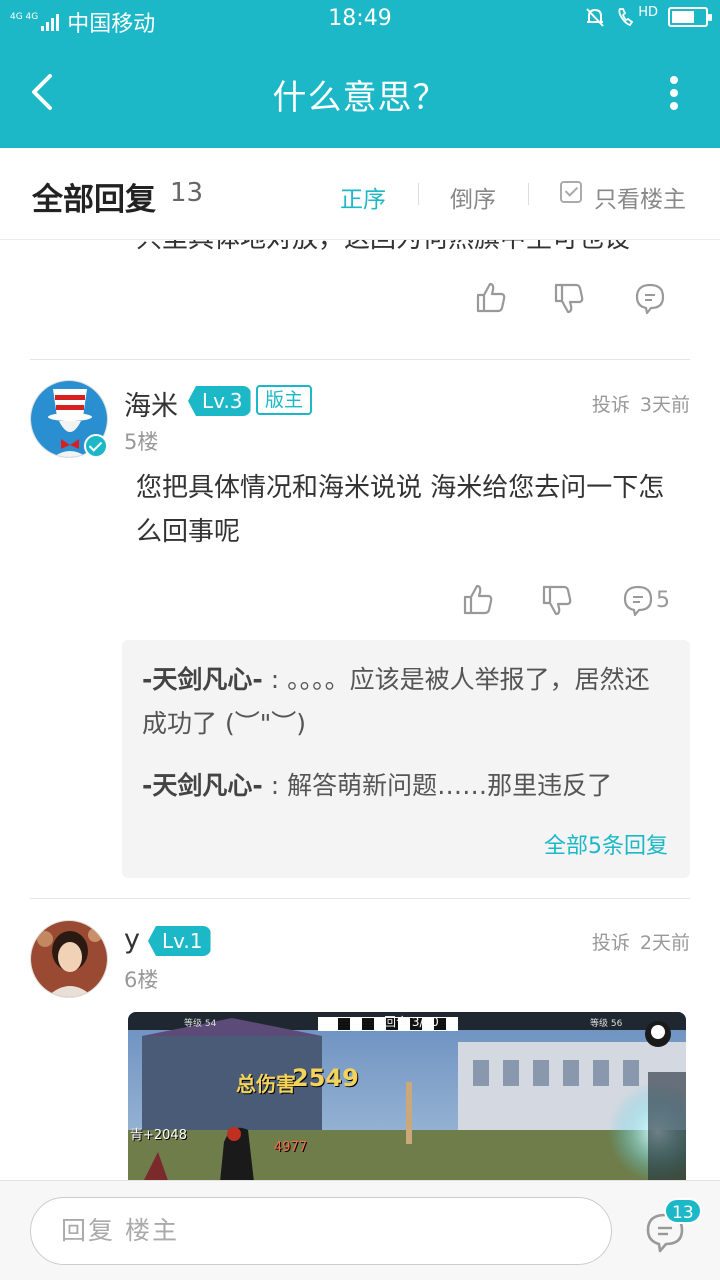 The width and height of the screenshot is (720, 1280). Describe the element at coordinates (407, 1096) in the screenshot. I see `post-image: 总伤害 2549 回合 3/20 等级 54 等级 56 青+2048 4977` at that location.